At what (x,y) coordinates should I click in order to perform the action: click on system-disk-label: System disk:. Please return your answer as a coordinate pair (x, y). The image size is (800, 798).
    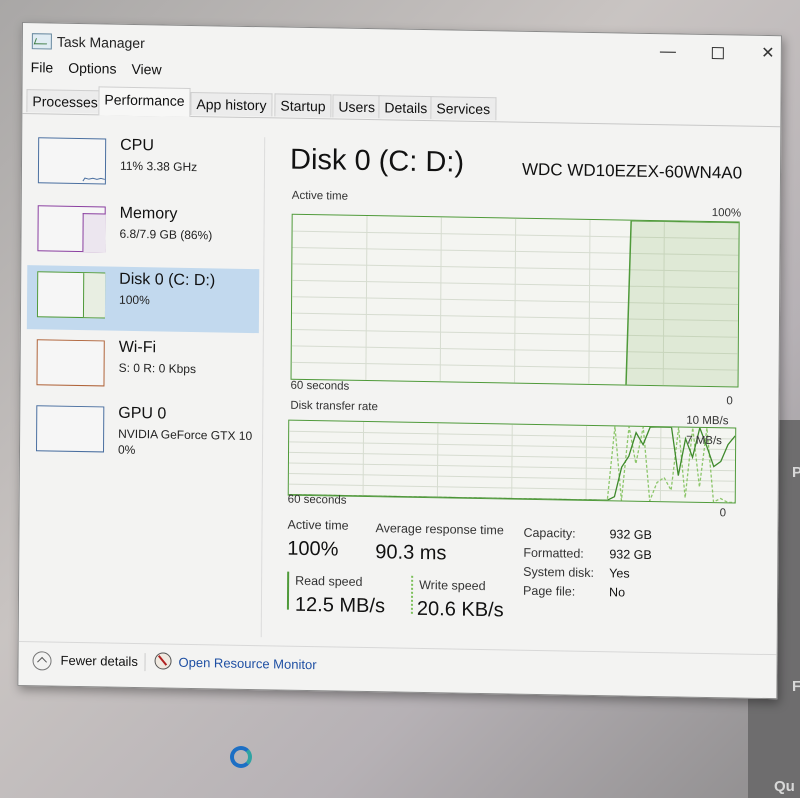
    Looking at the image, I should click on (559, 572).